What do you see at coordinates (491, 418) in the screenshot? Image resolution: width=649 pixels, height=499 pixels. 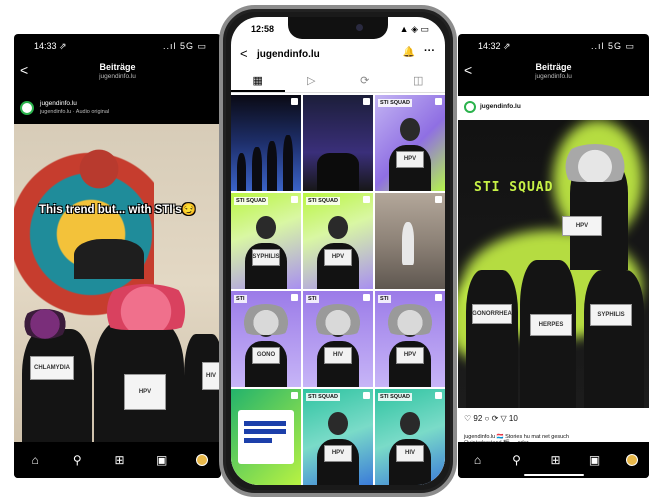 I see `like-comment-share-bar: ♡ 92 ○ ⟳ ▽ 10` at bounding box center [491, 418].